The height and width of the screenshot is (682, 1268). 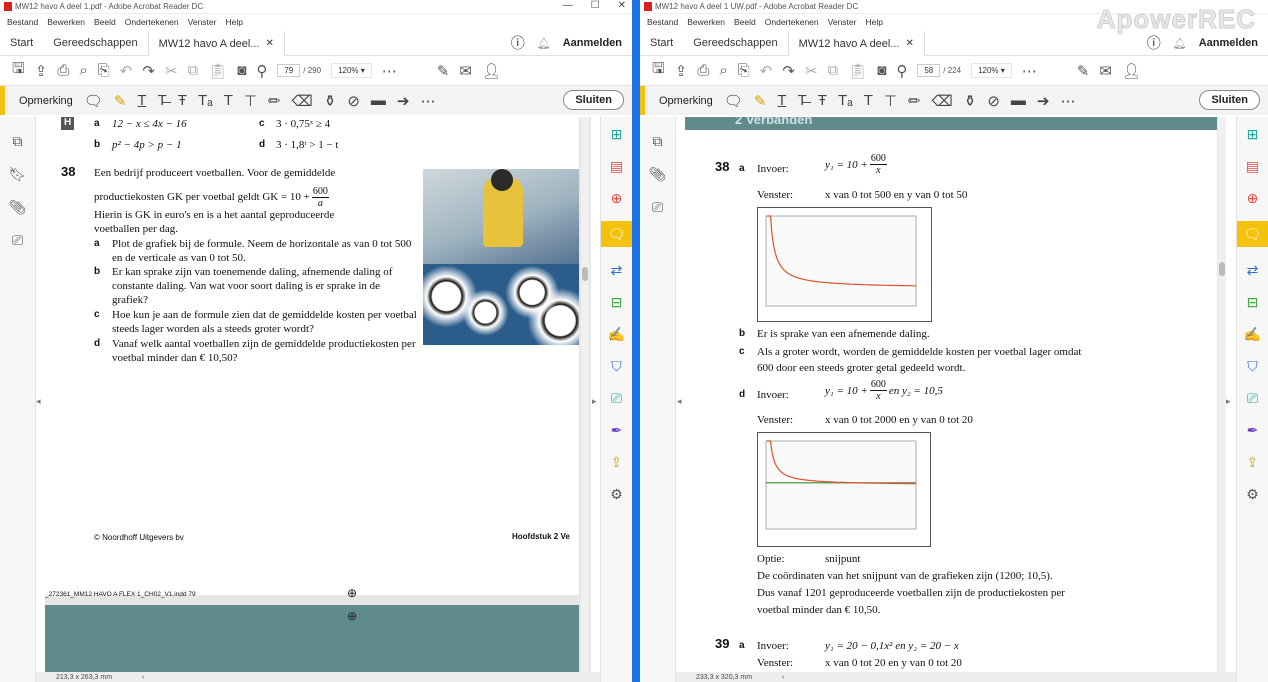 I want to click on page-number-input: 58, so click(x=929, y=70).